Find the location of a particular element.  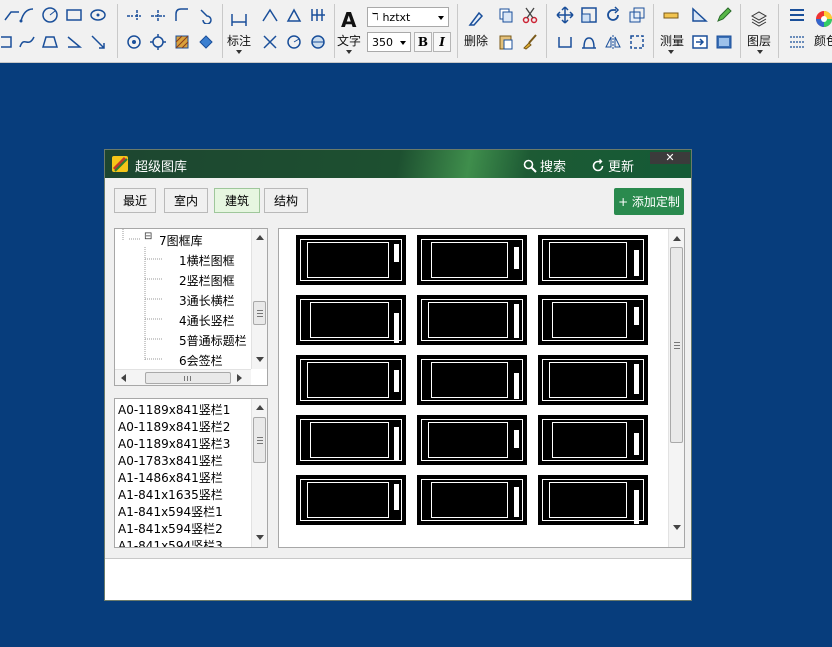

array-icon is located at coordinates (637, 15).